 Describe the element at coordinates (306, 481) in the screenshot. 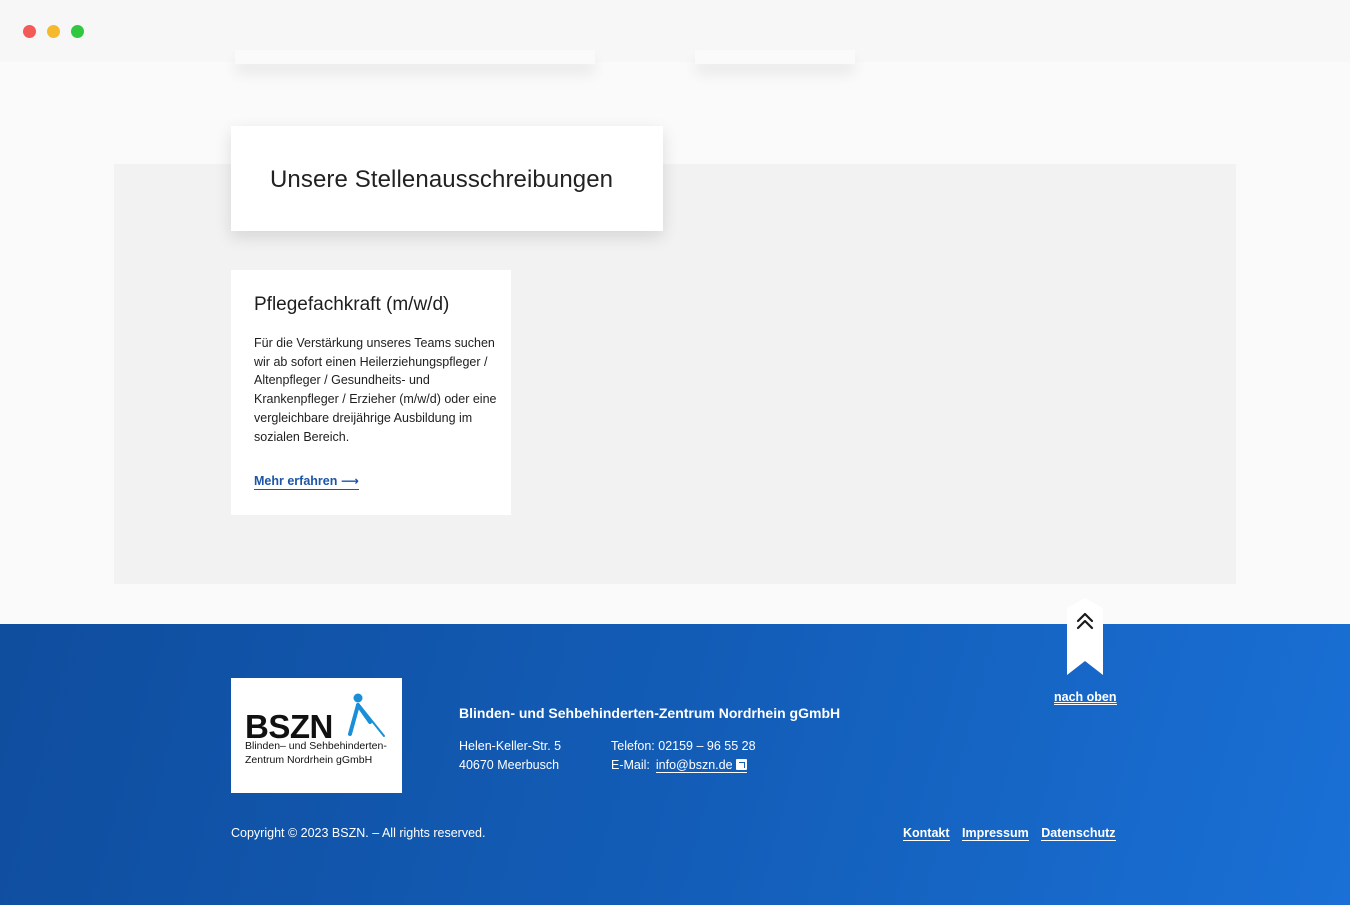

I see `more-info-link: Mehr erfahren ⟶` at that location.